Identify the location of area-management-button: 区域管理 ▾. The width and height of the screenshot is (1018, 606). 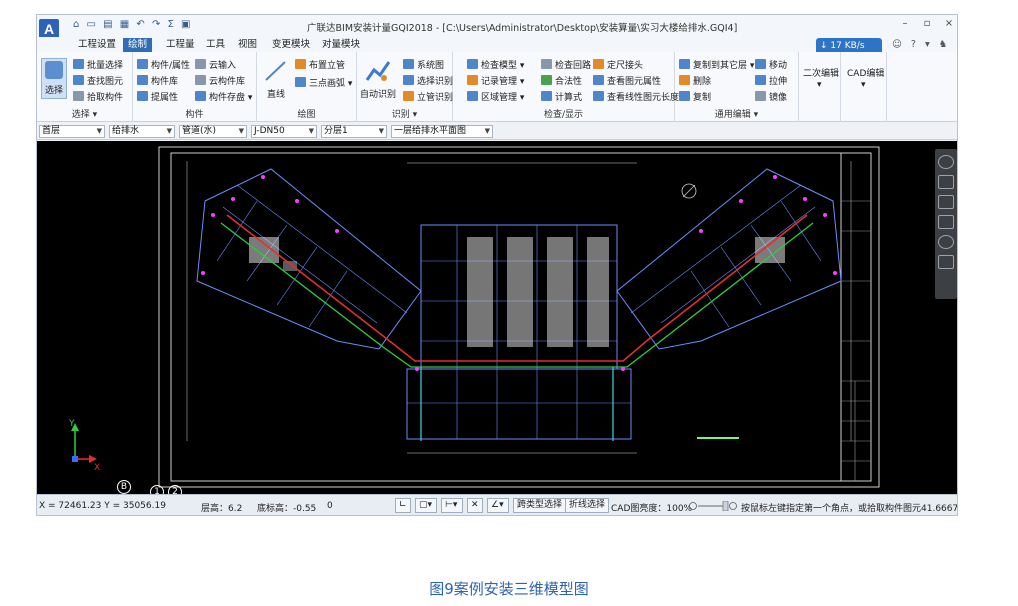
(495, 96).